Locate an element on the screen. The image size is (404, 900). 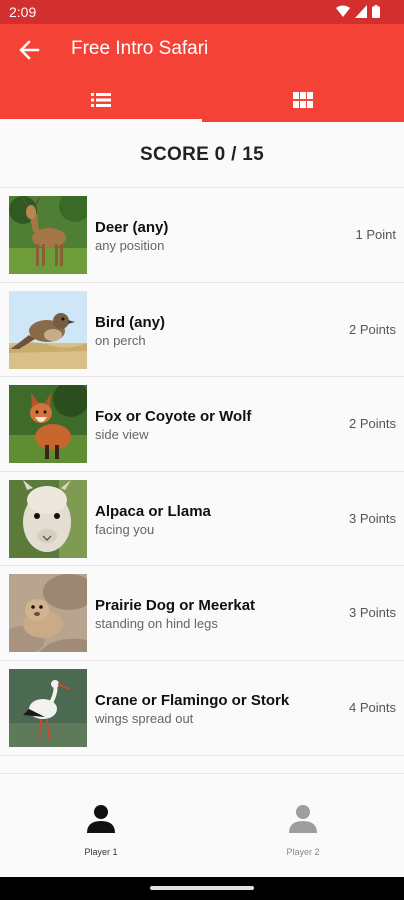
tab-grid-view is located at coordinates (303, 100).